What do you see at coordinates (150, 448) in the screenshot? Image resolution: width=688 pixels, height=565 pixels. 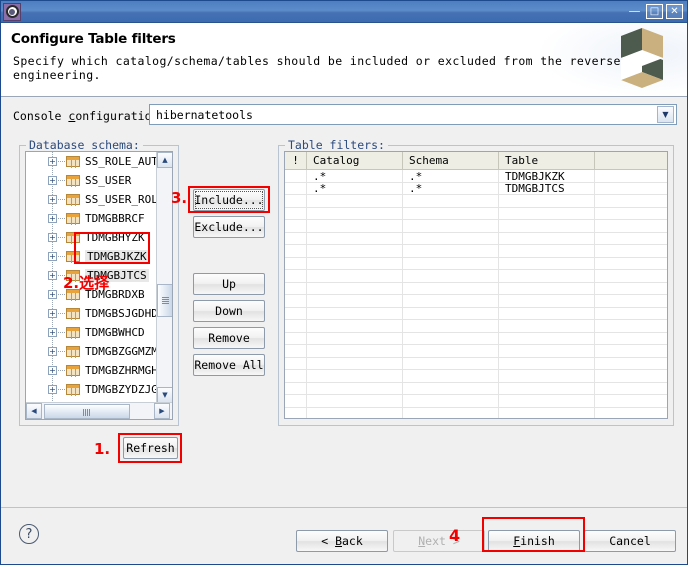 I see `refresh-button: Refresh` at bounding box center [150, 448].